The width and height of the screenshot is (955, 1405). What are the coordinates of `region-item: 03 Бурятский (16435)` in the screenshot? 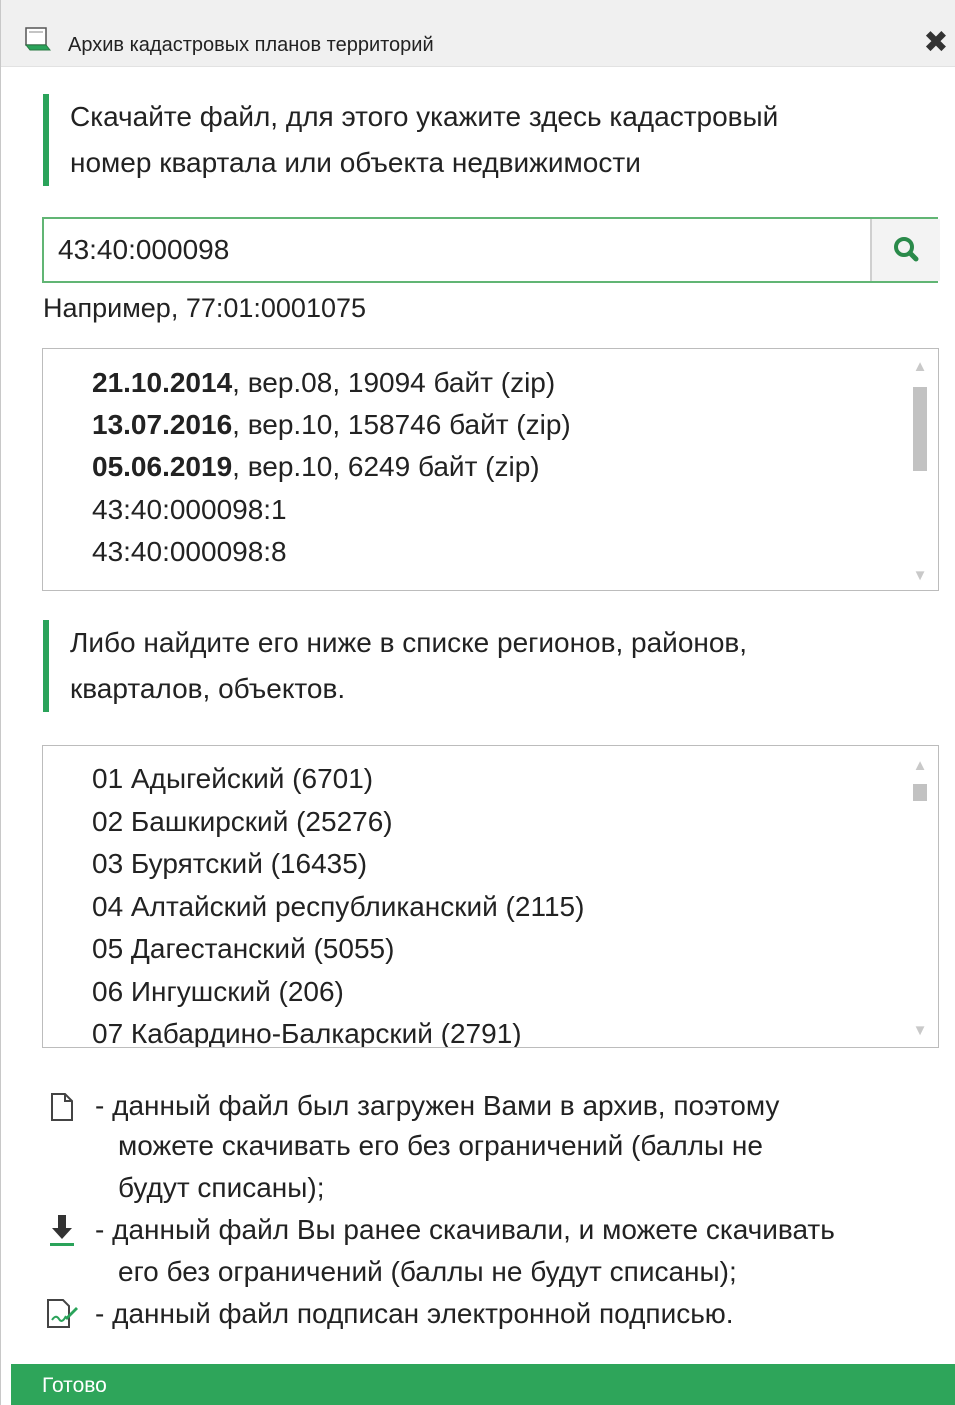 It's located at (229, 864).